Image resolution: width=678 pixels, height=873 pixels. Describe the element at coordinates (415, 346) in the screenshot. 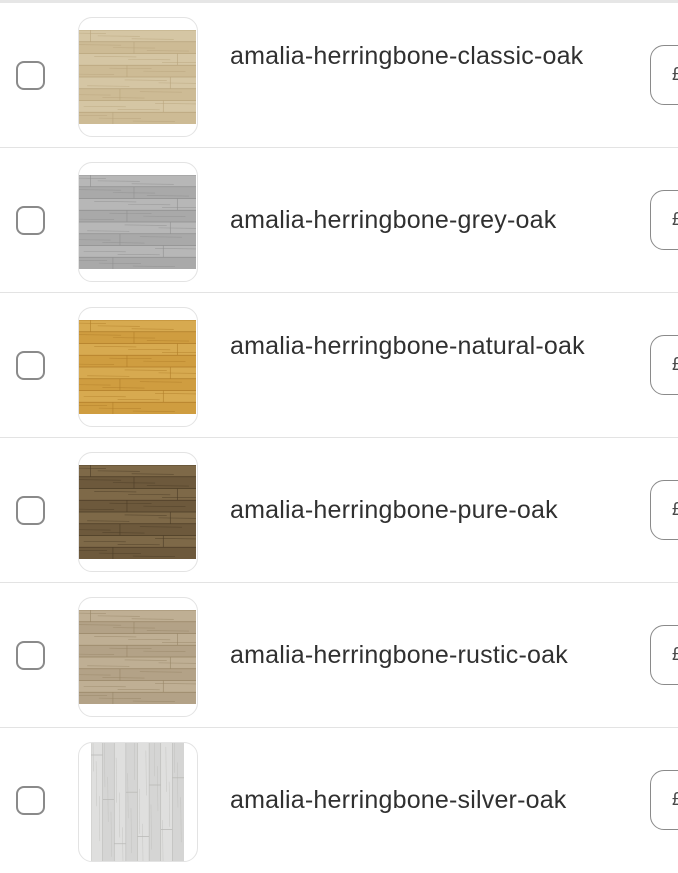

I see `product-title: amalia-herringbone-natural-oak` at that location.